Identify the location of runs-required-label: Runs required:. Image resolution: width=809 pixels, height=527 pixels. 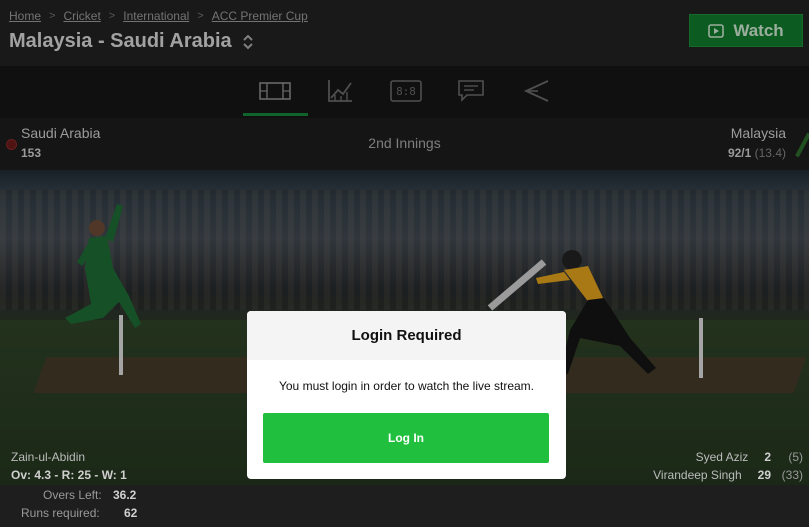
(60, 513).